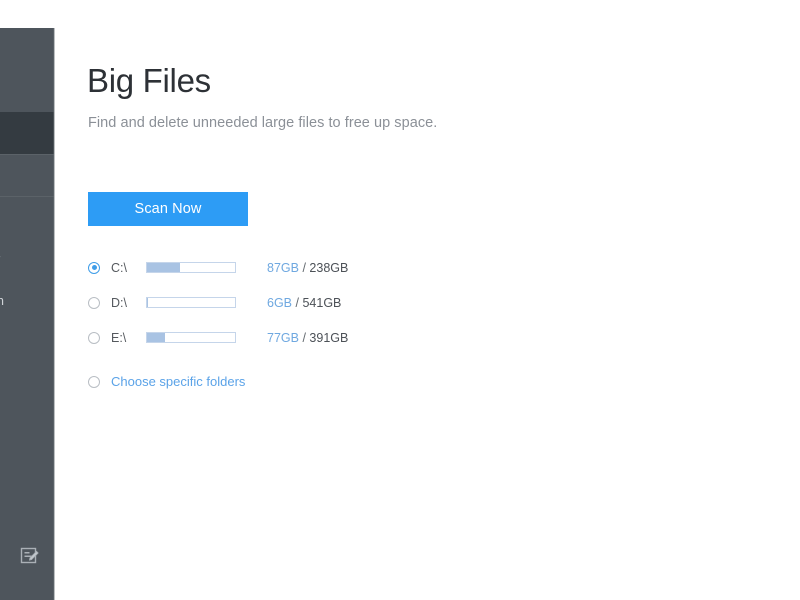 The height and width of the screenshot is (600, 800). I want to click on choose-specific-folders-row: Choose specific folders, so click(168, 381).